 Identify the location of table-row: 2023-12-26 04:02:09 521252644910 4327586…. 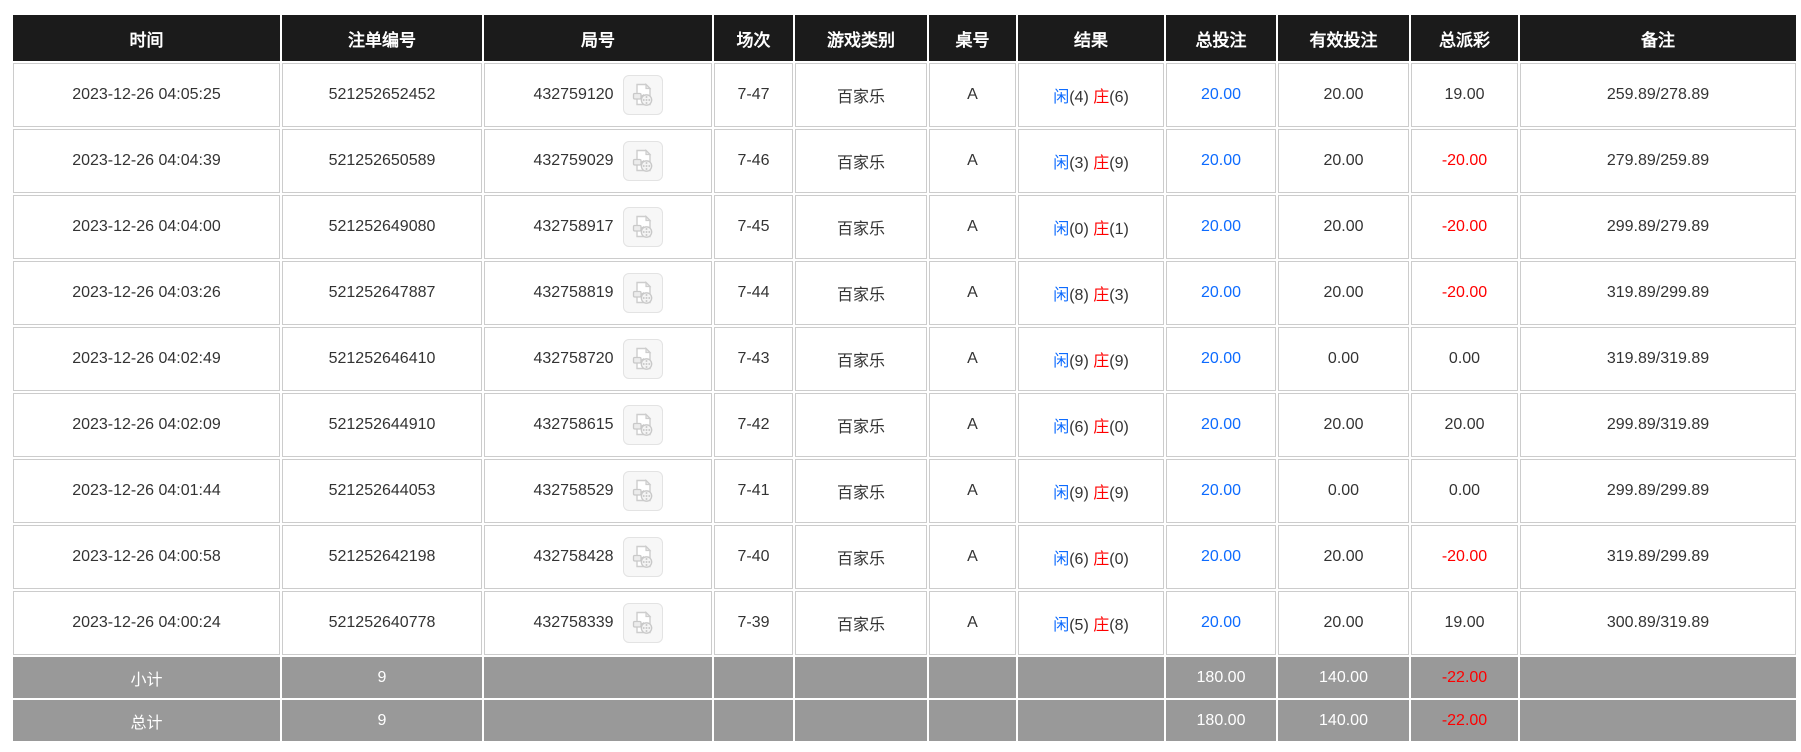
(904, 425).